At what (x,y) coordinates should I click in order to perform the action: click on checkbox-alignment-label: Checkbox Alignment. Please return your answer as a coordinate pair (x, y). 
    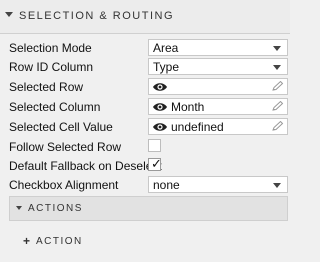
    Looking at the image, I should click on (64, 185).